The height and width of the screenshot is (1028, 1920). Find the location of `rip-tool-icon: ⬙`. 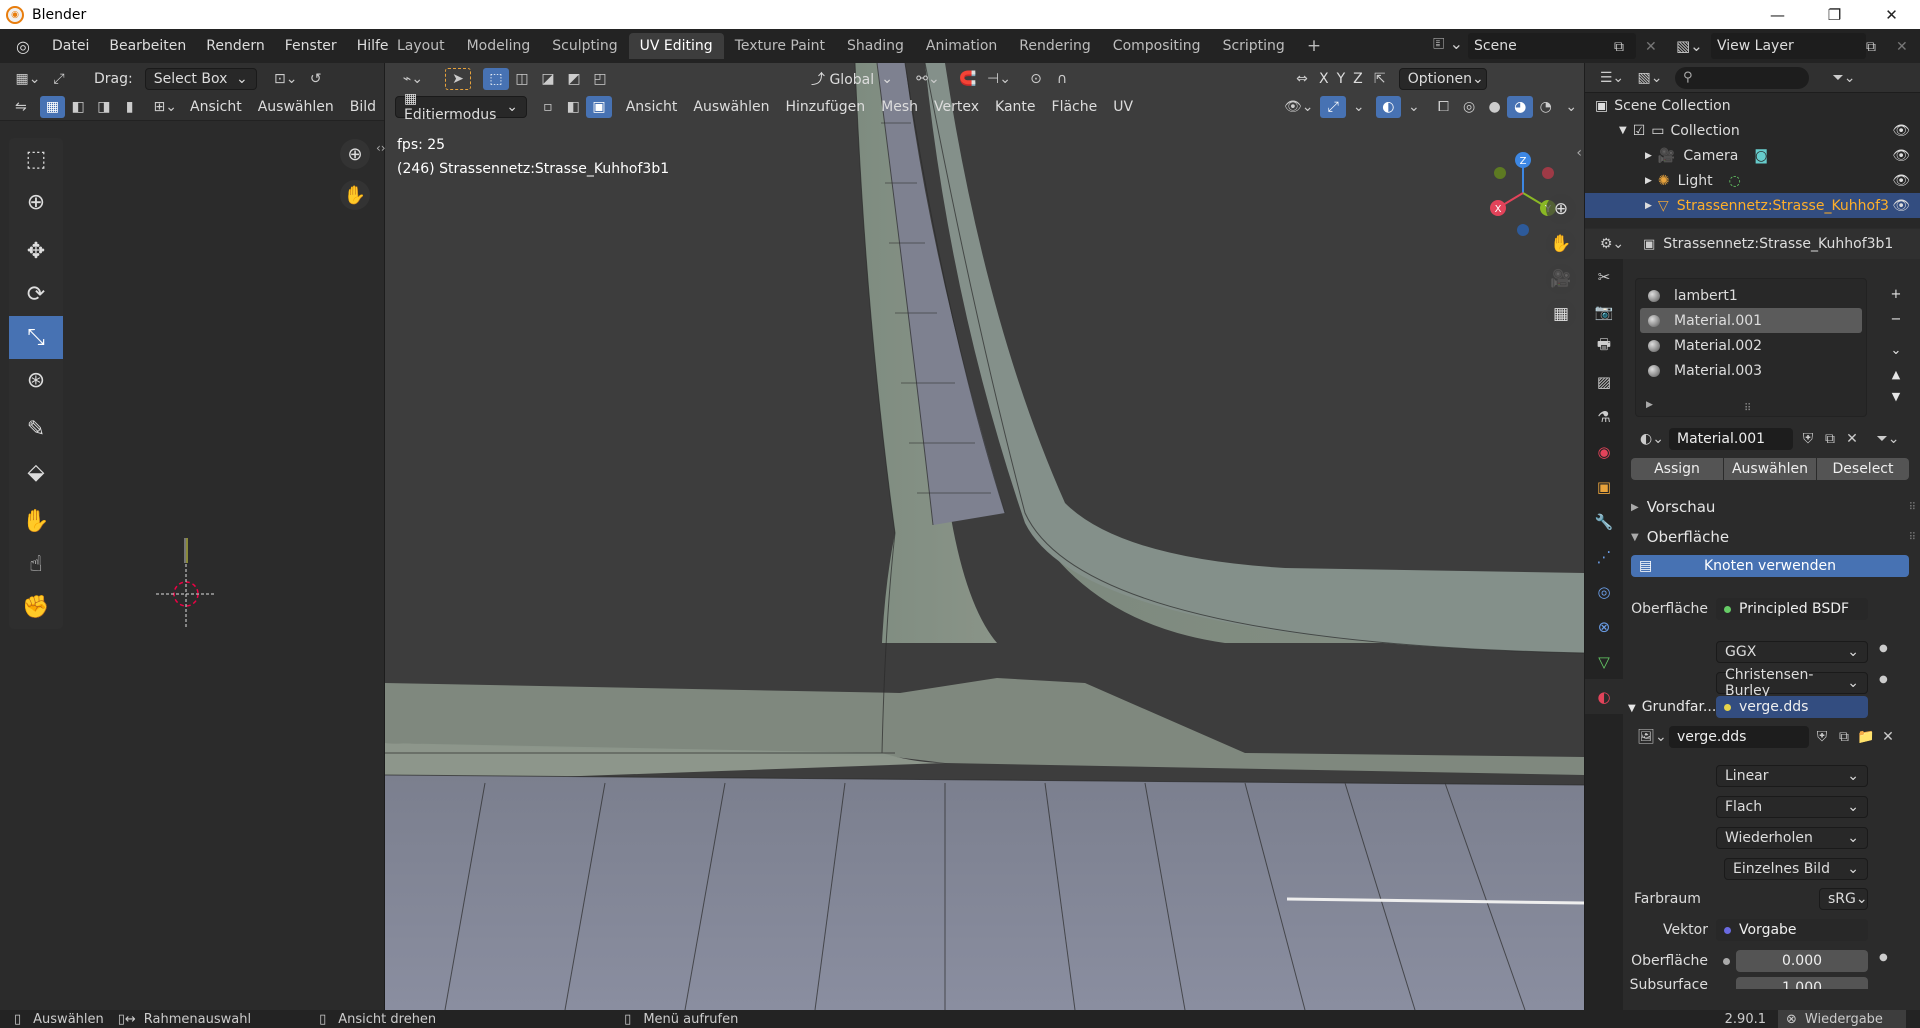

rip-tool-icon: ⬙ is located at coordinates (36, 472).